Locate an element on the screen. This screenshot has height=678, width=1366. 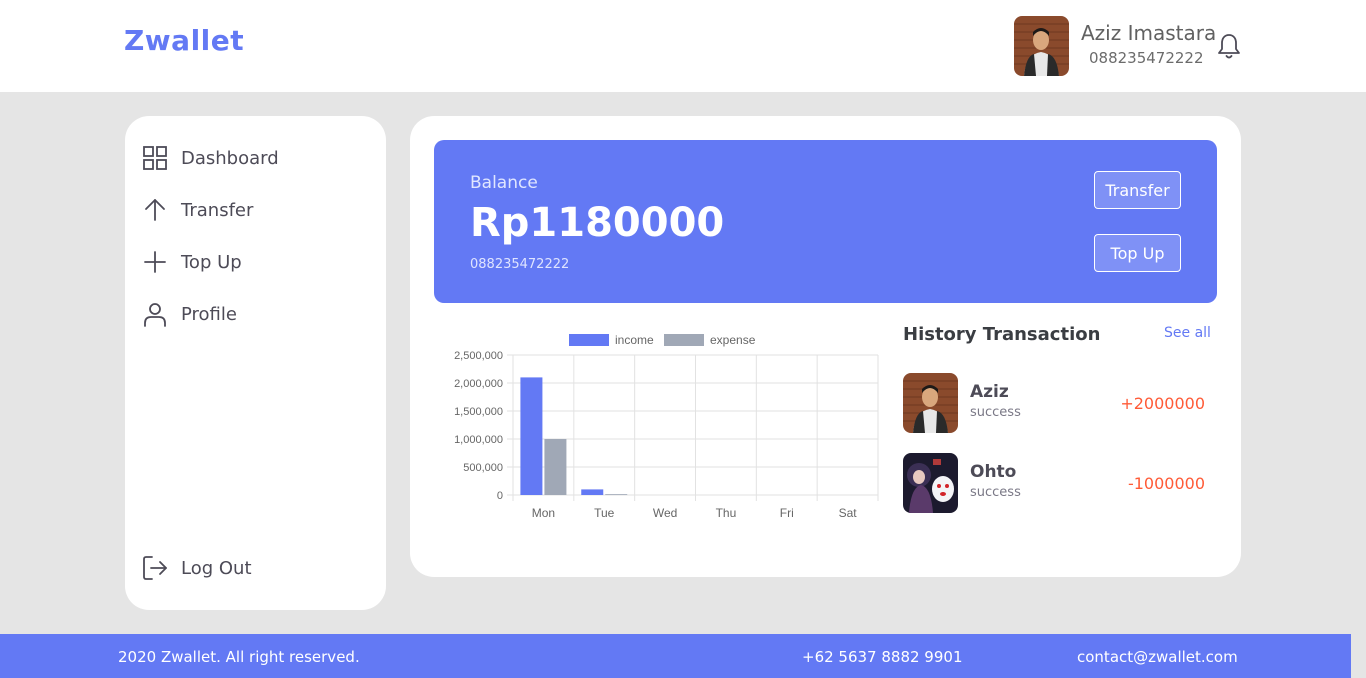
history-title: History Transaction is located at coordinates (1002, 334).